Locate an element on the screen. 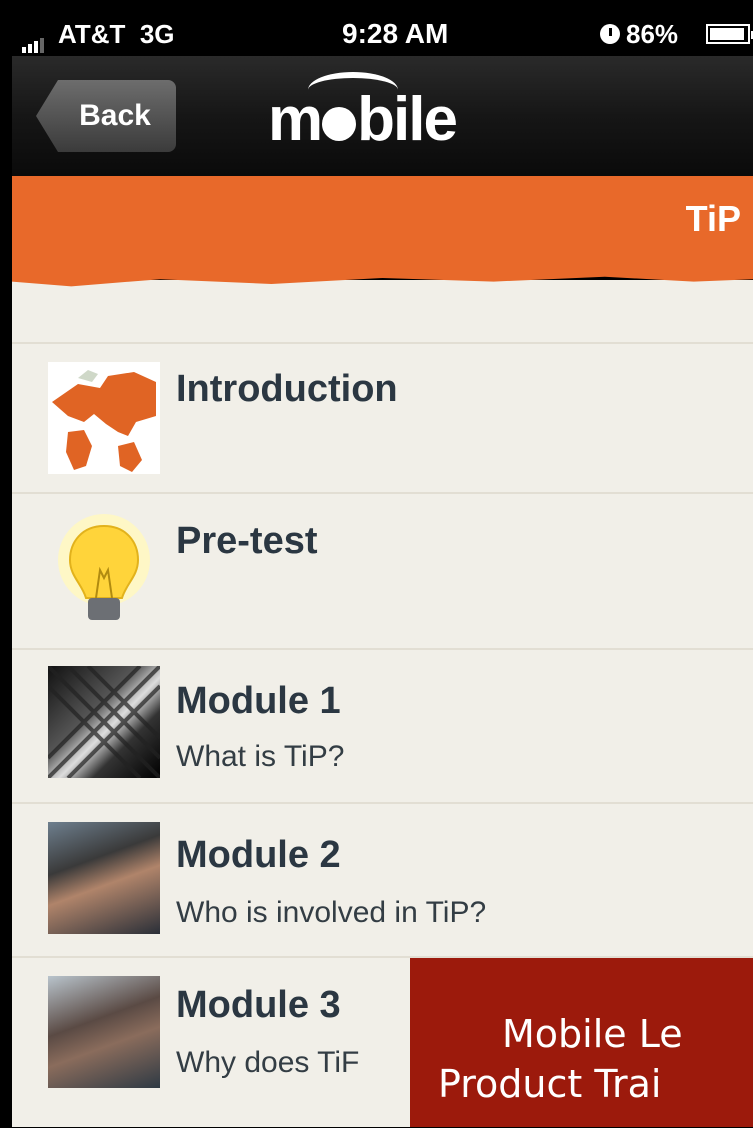 The height and width of the screenshot is (1128, 753). section-title: TiP is located at coordinates (713, 218).